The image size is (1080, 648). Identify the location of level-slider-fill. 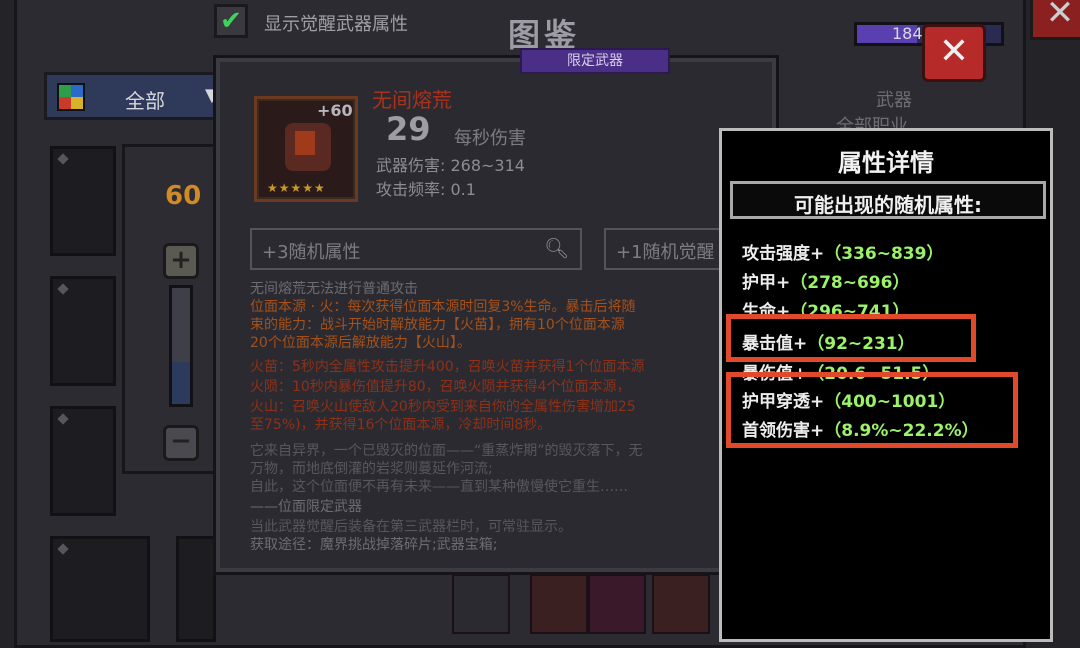
(181, 383).